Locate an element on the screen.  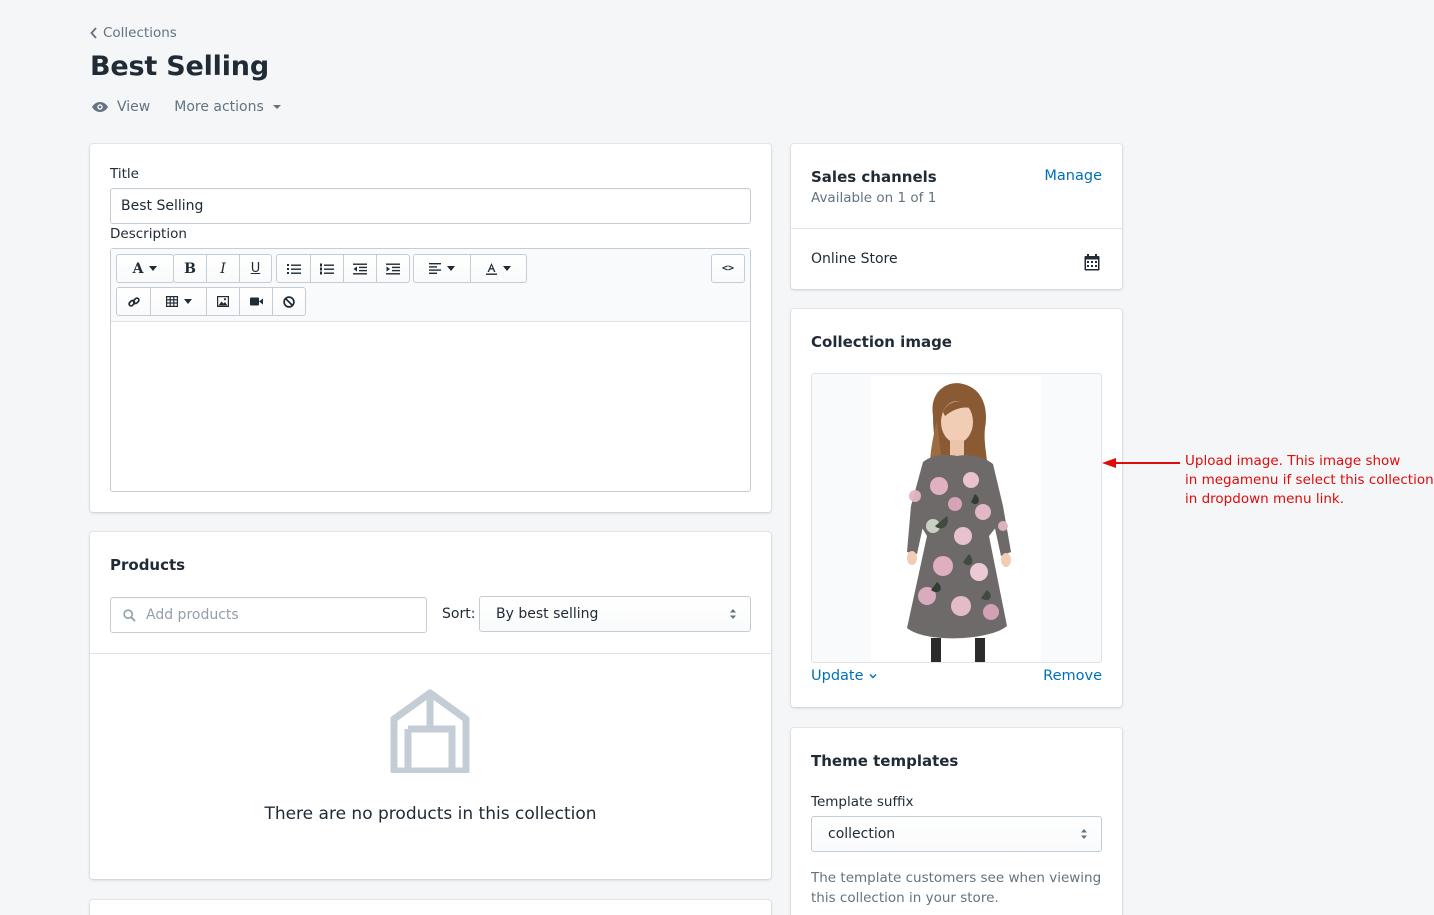
font-family-button: A is located at coordinates (145, 268).